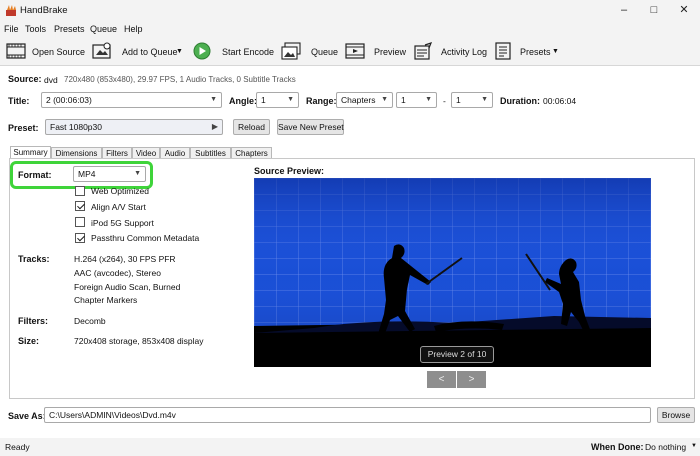 This screenshot has width=700, height=456. I want to click on start-encode-icon, so click(202, 51).